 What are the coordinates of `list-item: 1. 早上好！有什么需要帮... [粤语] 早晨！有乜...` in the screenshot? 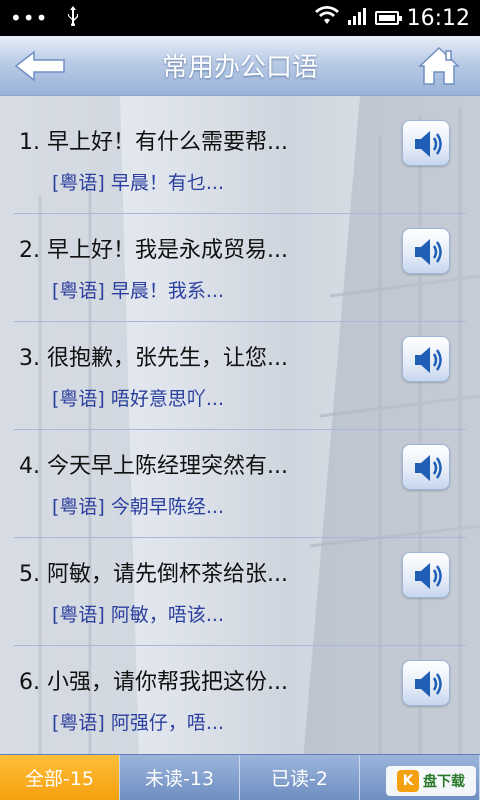 It's located at (240, 160).